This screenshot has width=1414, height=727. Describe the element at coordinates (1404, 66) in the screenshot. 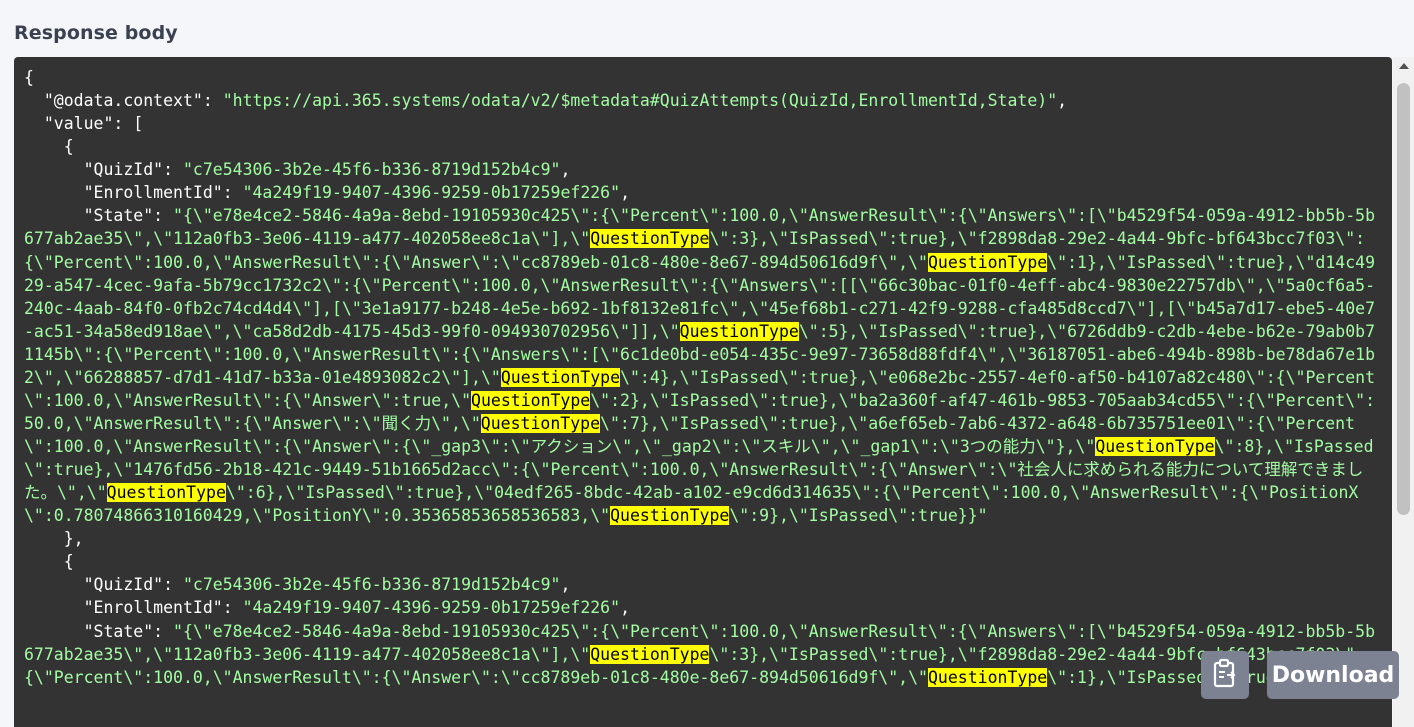

I see `scroll-up-arrow-icon` at that location.